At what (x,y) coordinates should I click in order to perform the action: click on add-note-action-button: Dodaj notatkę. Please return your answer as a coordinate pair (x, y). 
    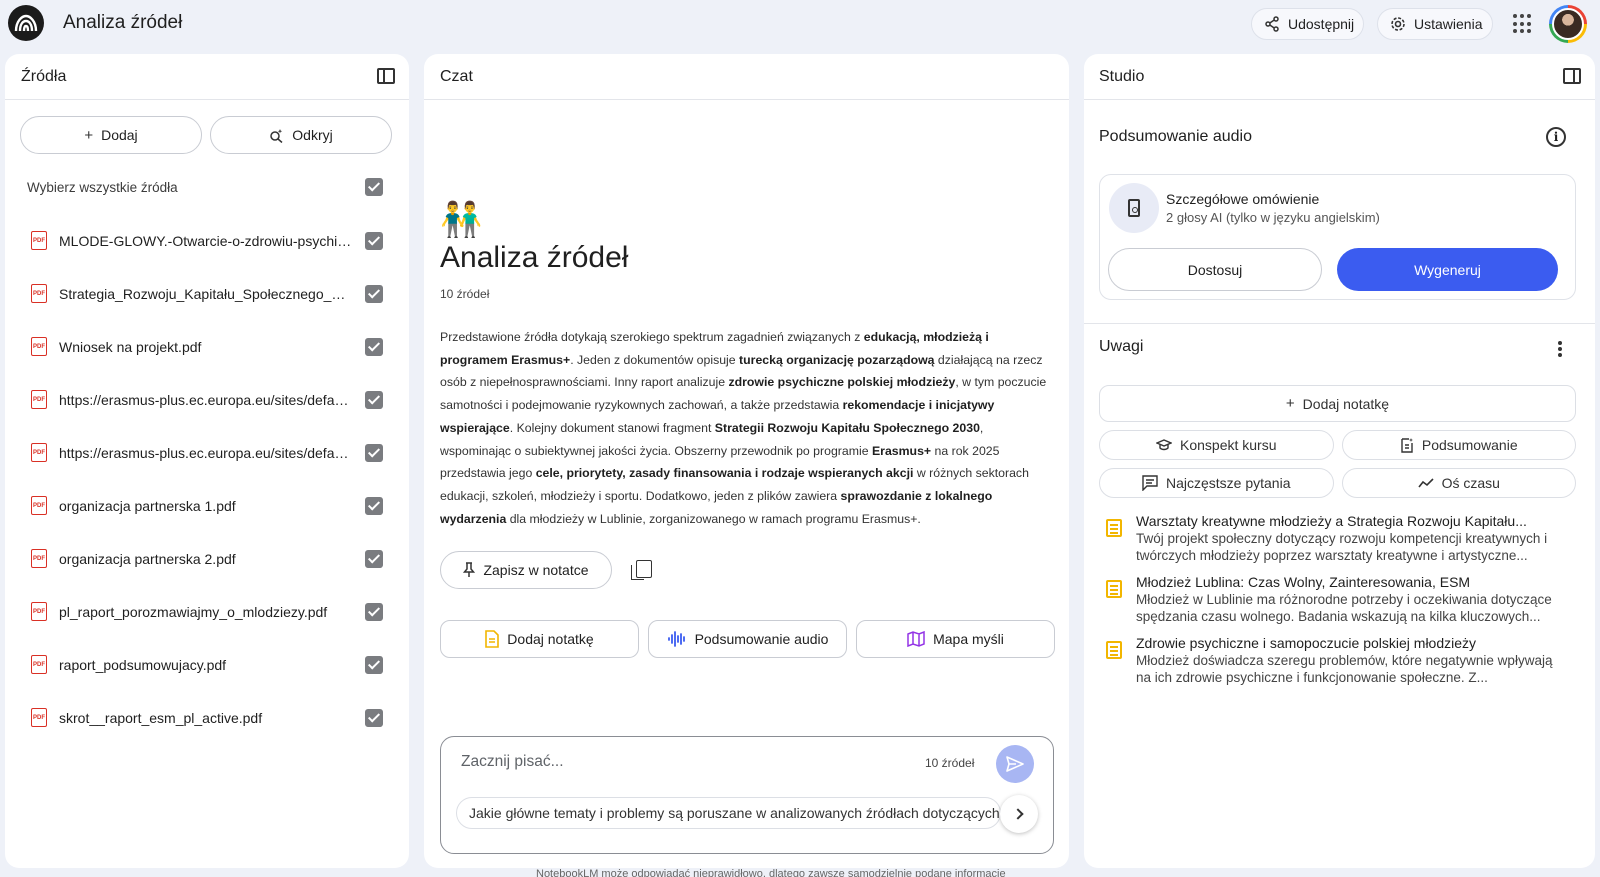
    Looking at the image, I should click on (539, 639).